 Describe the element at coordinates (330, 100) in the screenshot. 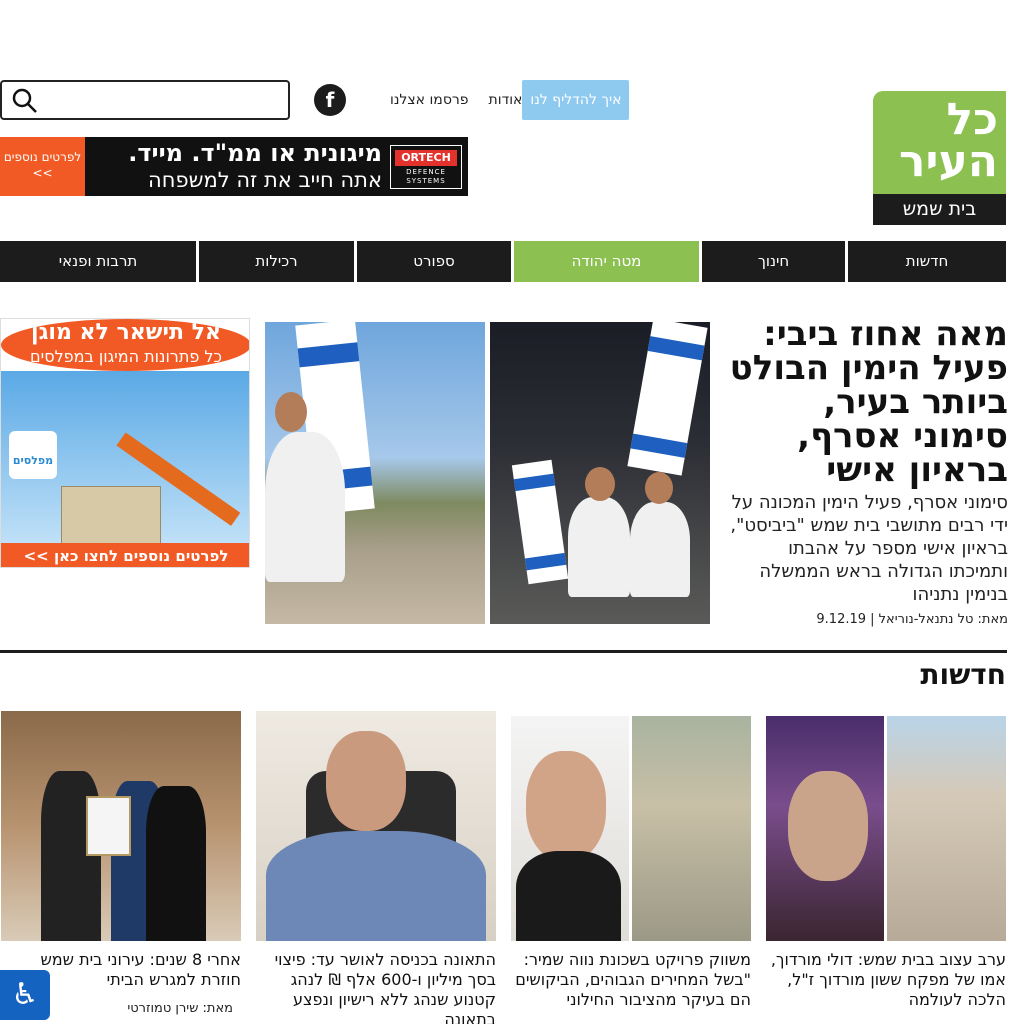

I see `facebook-icon: f` at that location.